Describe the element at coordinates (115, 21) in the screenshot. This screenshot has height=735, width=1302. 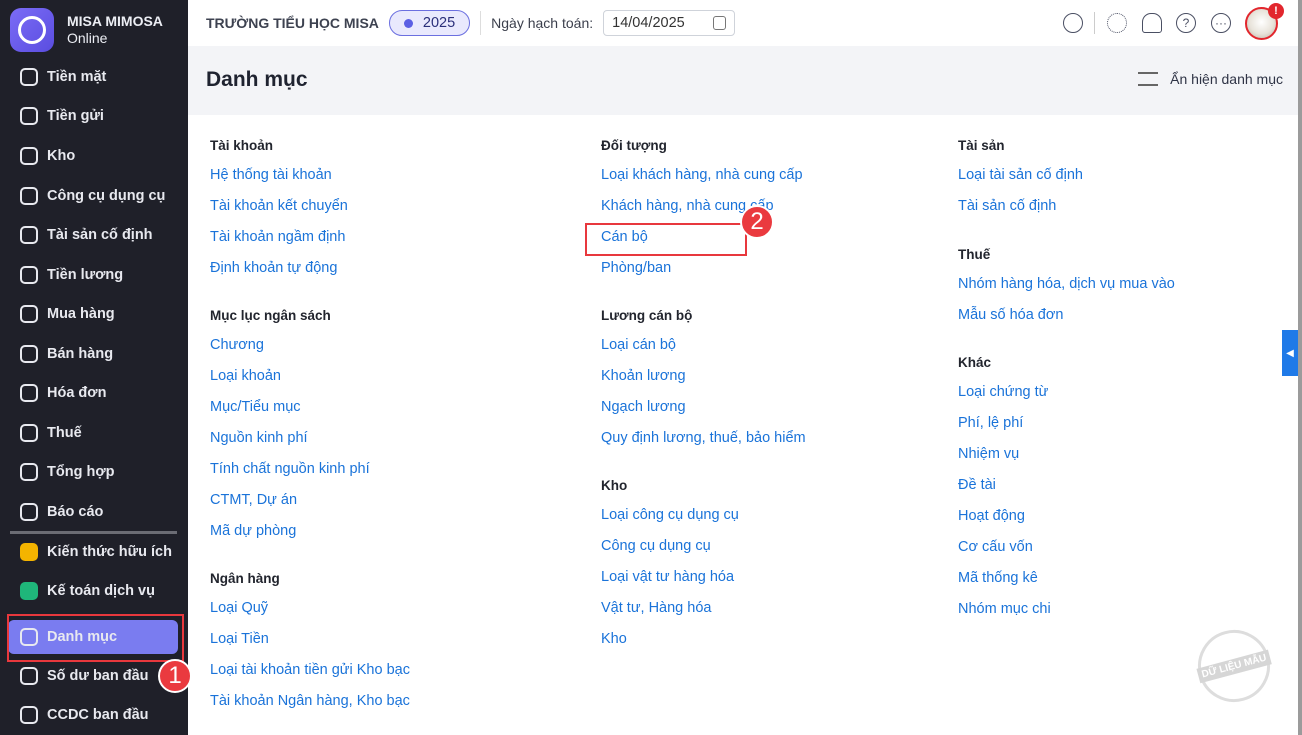
I see `brand-name: MISA MIMOSA` at that location.